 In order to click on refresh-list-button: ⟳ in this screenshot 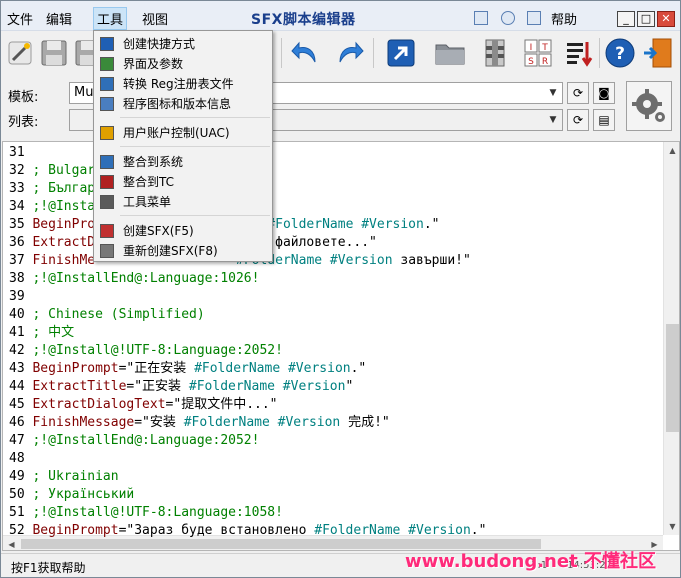, I will do `click(578, 120)`.